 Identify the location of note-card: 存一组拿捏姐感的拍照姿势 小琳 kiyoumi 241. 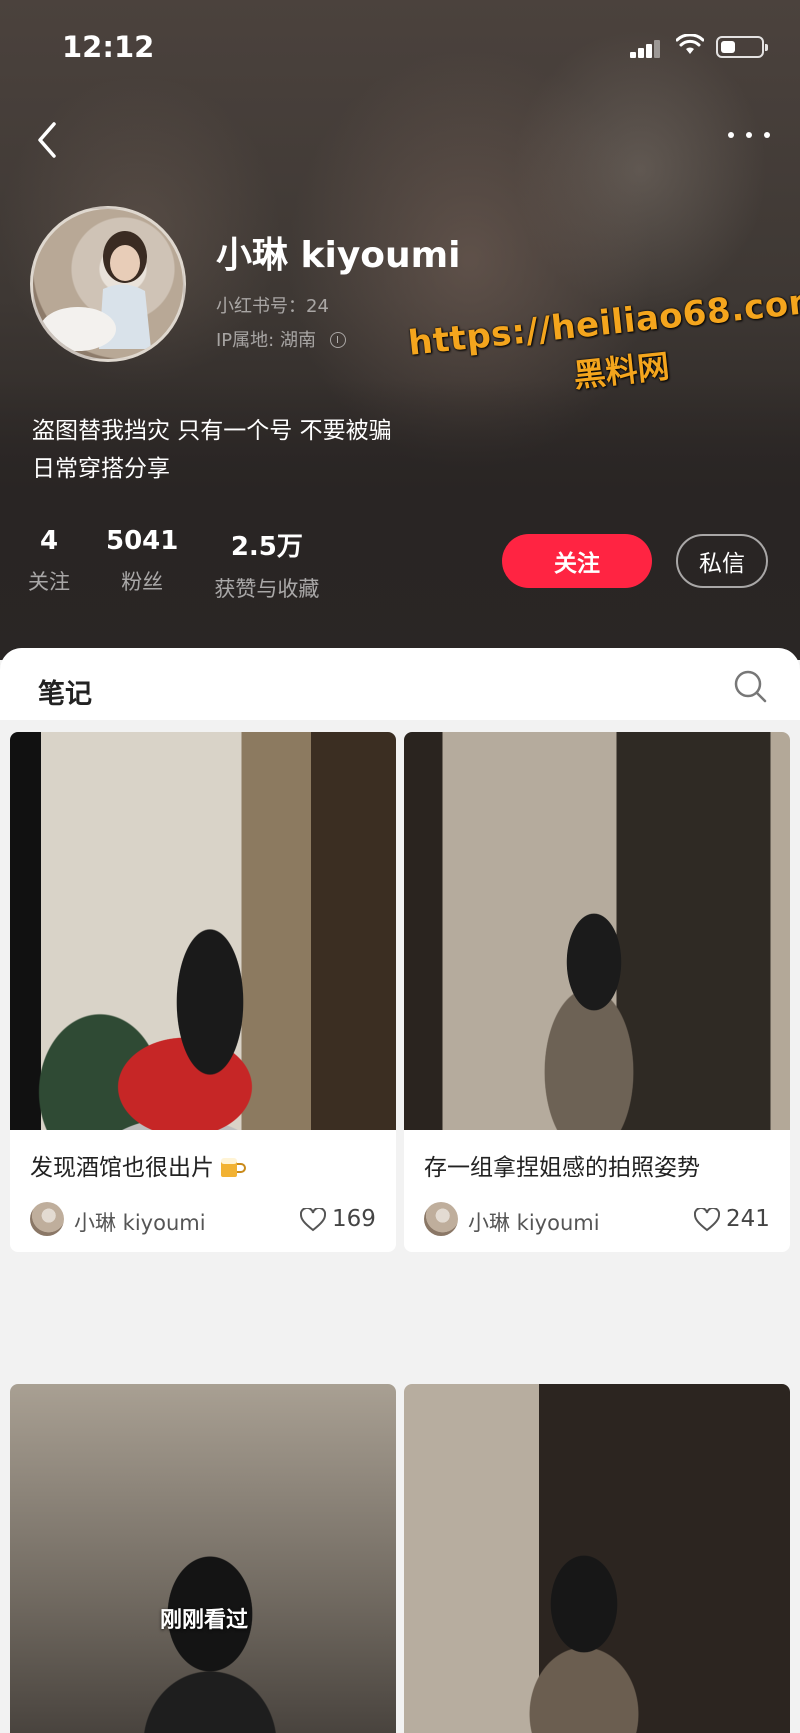
(597, 992).